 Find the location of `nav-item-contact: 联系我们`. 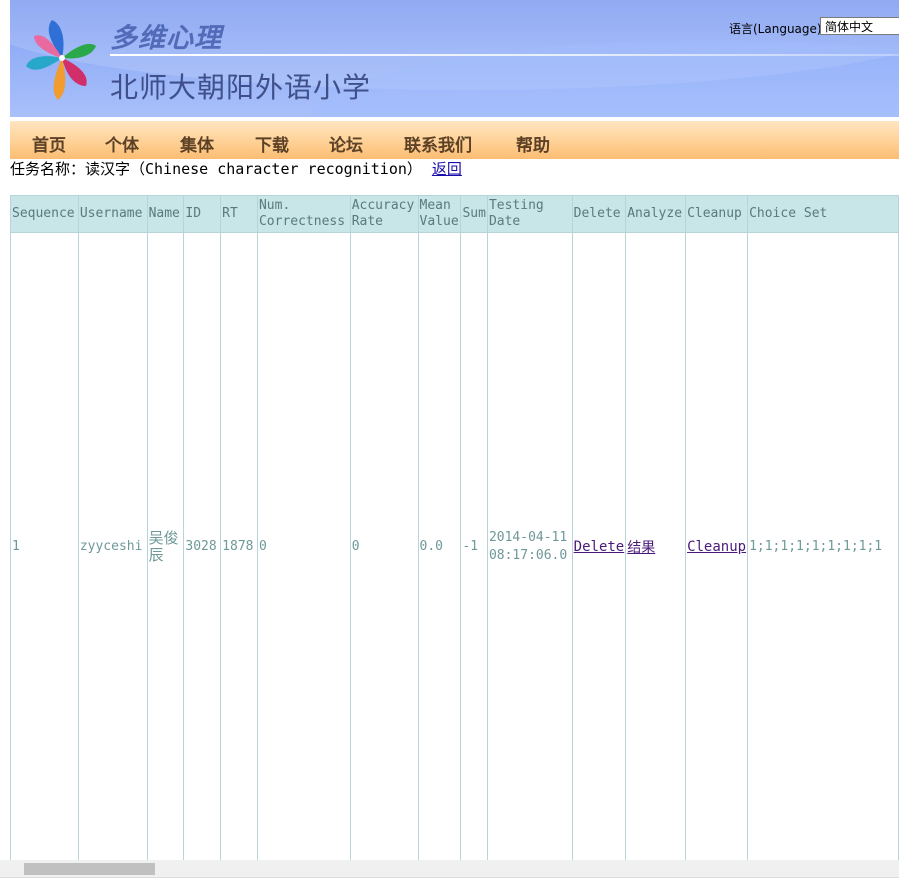

nav-item-contact: 联系我们 is located at coordinates (438, 143).